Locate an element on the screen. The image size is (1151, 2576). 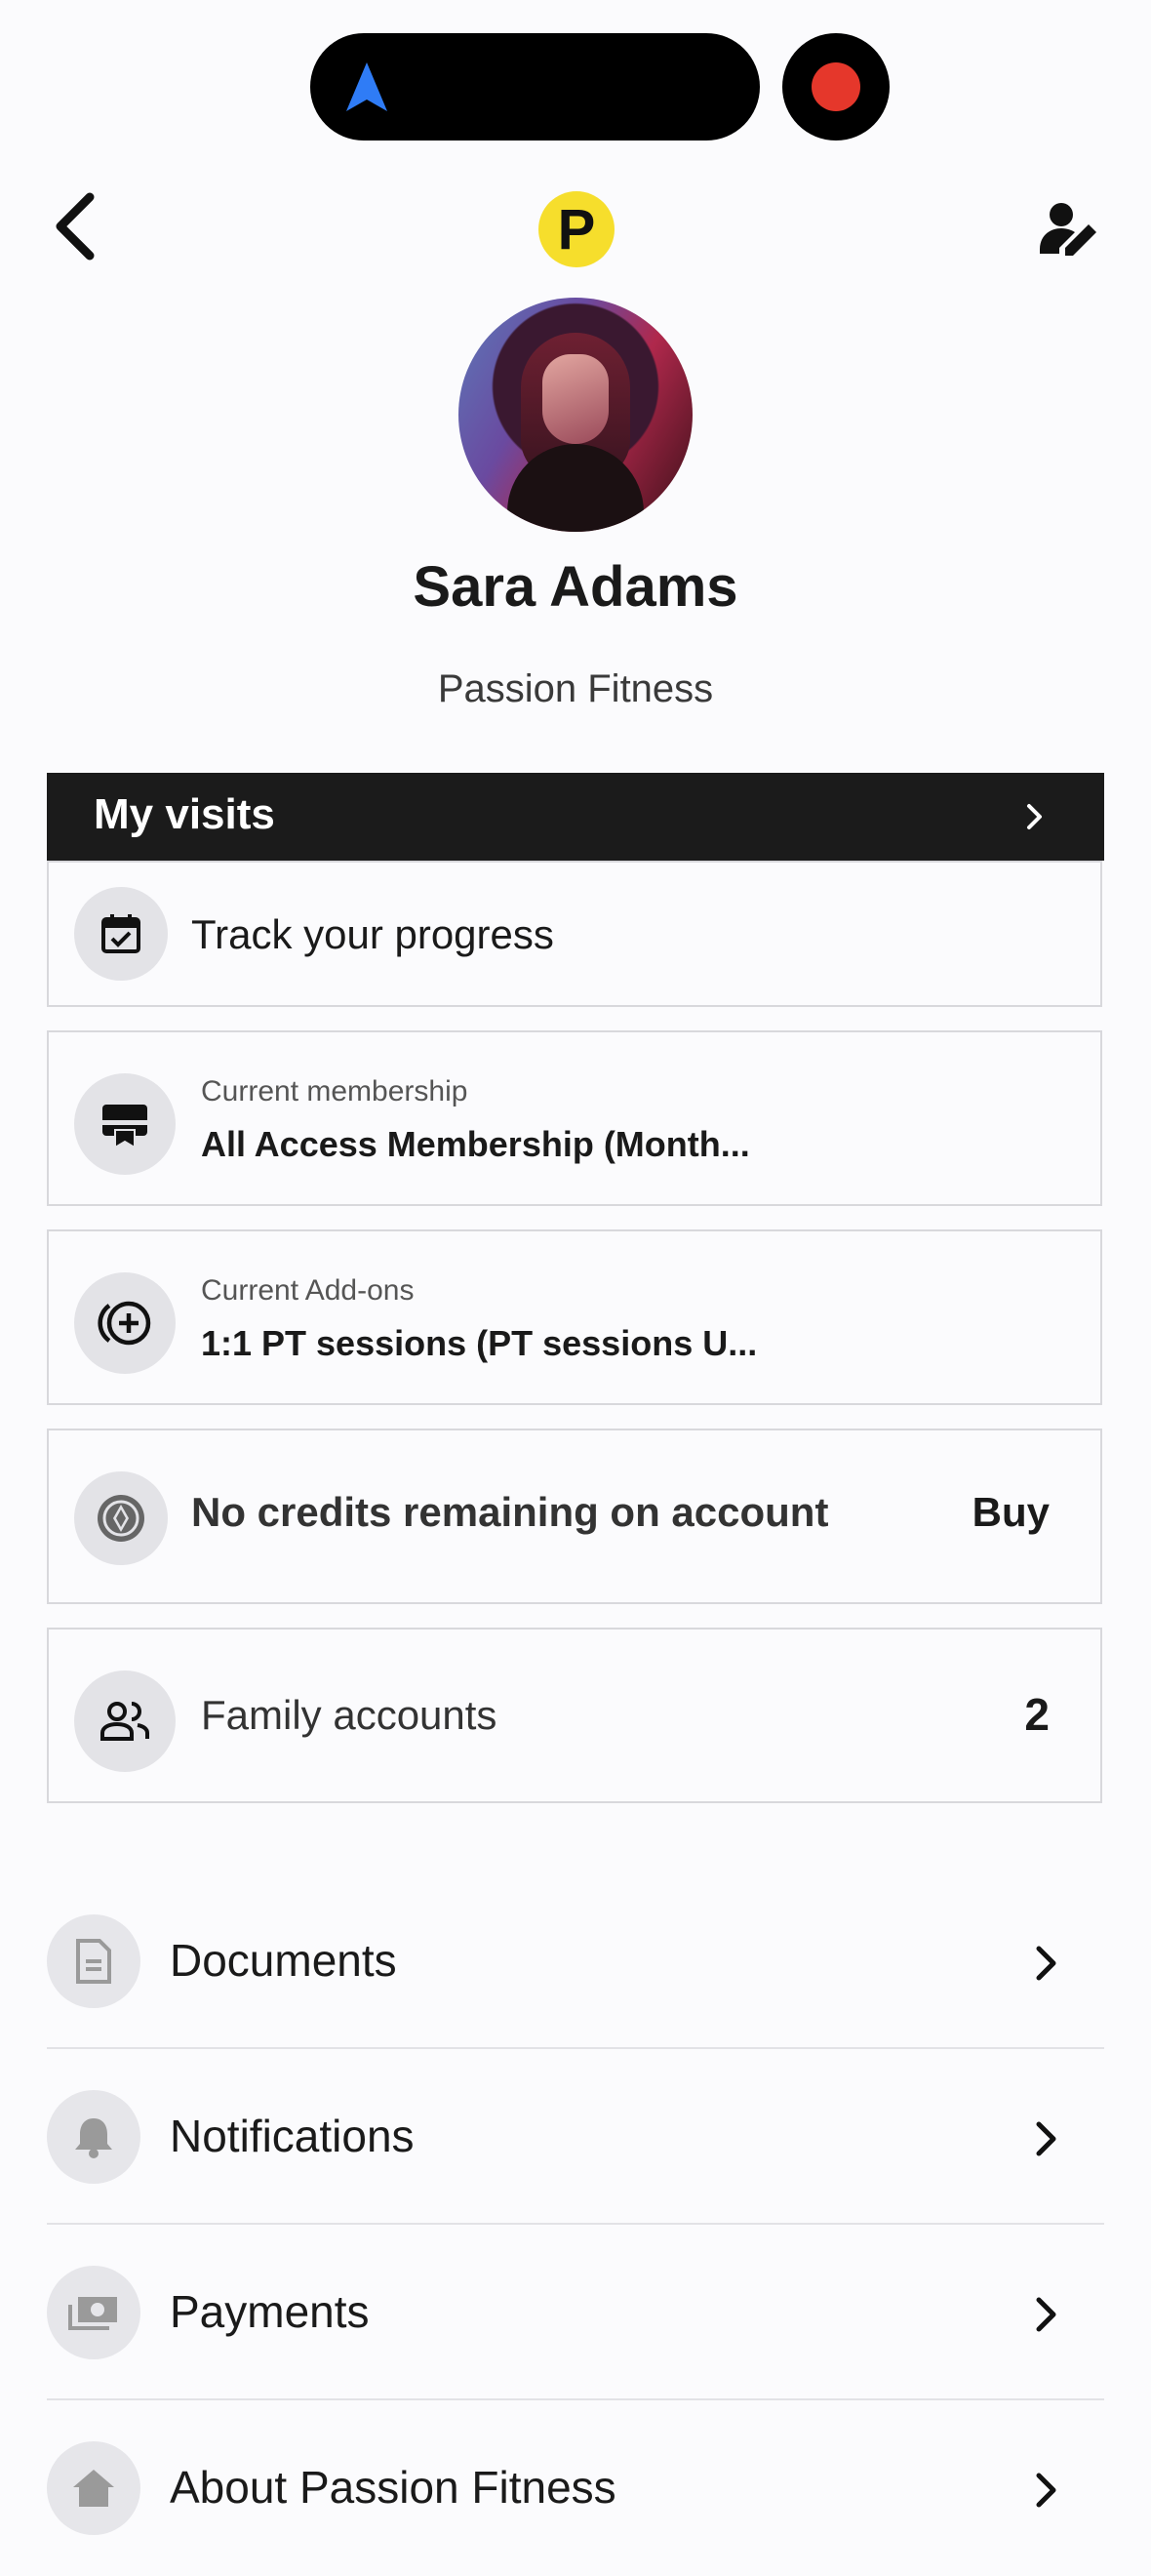
my-visits-header: My visits is located at coordinates (575, 817).